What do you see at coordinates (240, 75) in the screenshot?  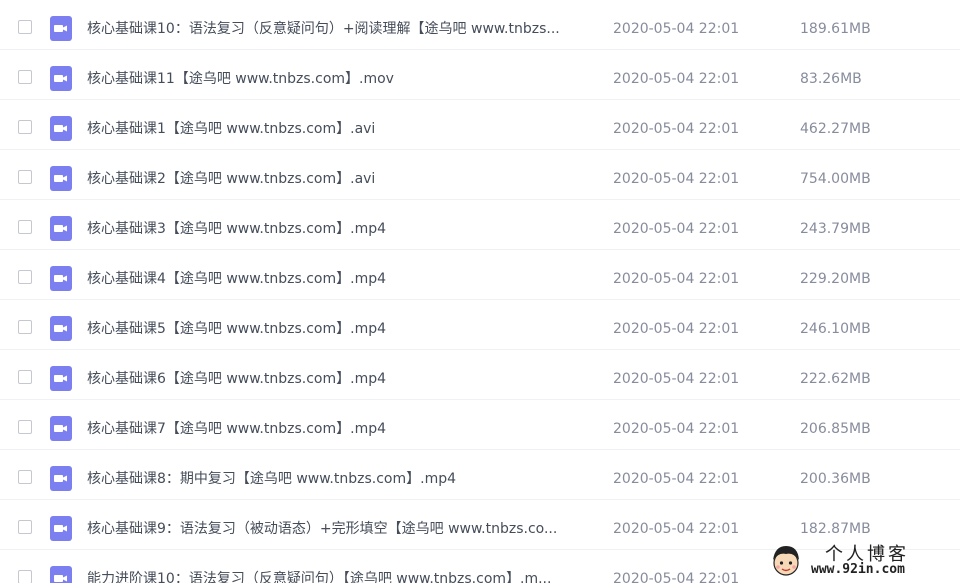 I see `file-name: 核心基础课11【途乌吧 www.tnbzs.com】.mov` at bounding box center [240, 75].